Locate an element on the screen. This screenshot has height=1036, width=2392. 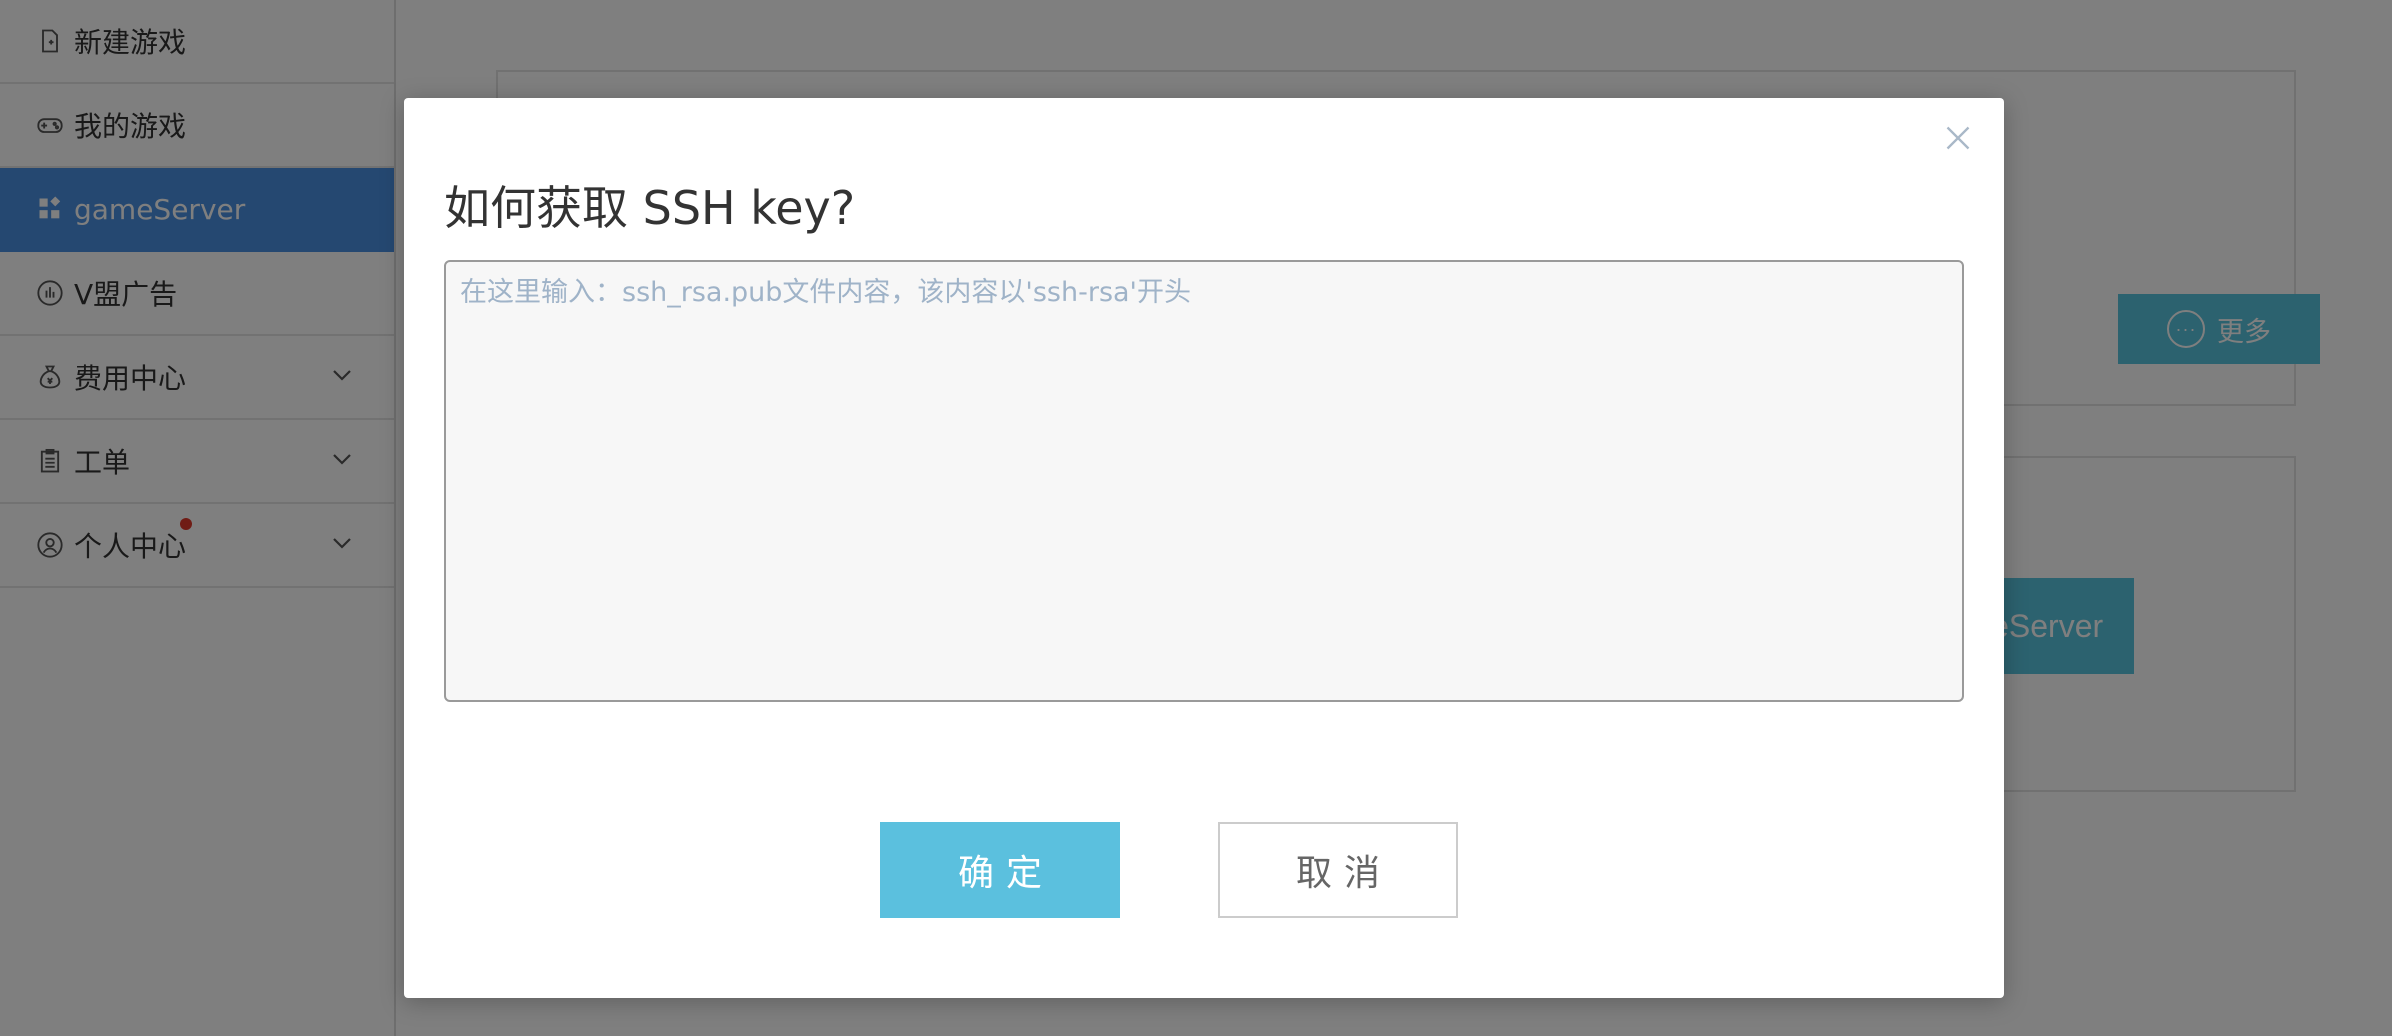
confirm-button: 确定 is located at coordinates (1000, 870).